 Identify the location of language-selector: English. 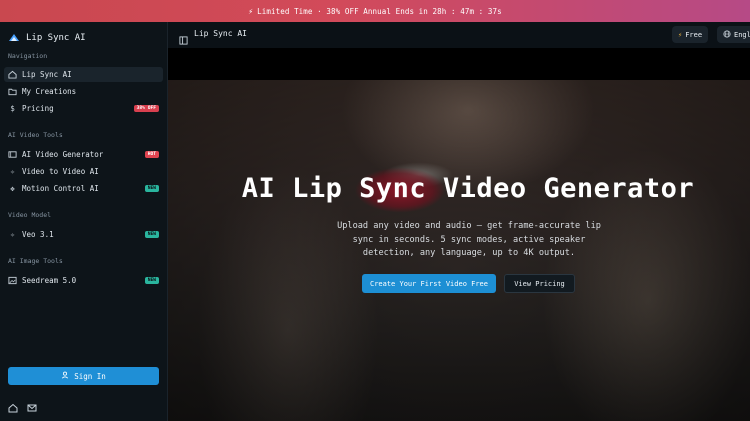
(733, 34).